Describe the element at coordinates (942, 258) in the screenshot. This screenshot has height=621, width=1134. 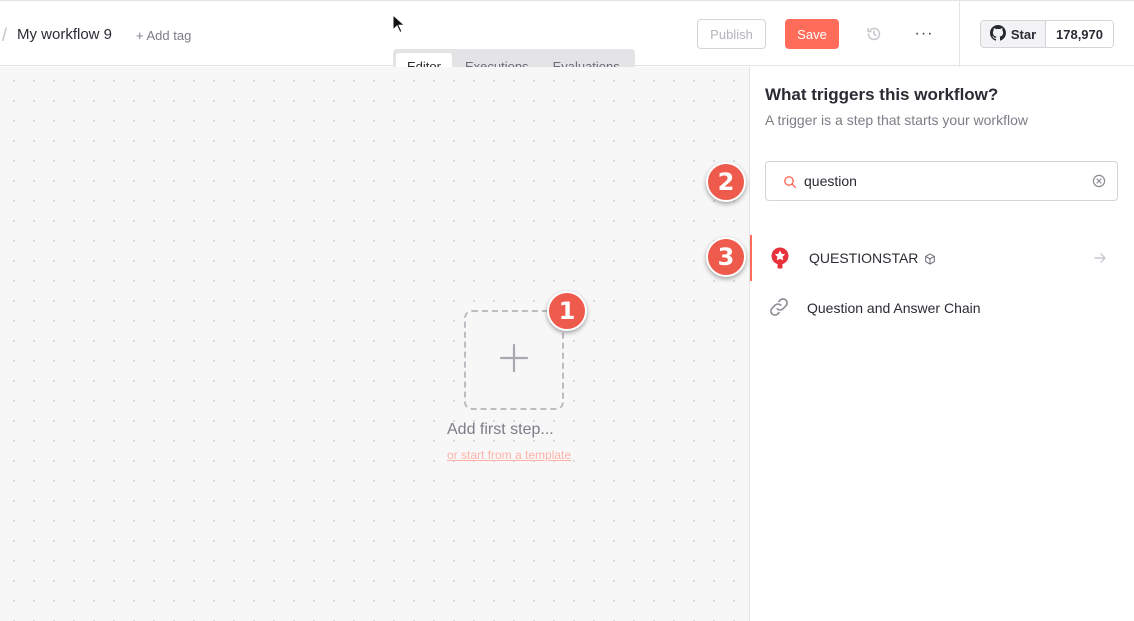
I see `trigger-result-questionstar: QUESTIONSTAR` at that location.